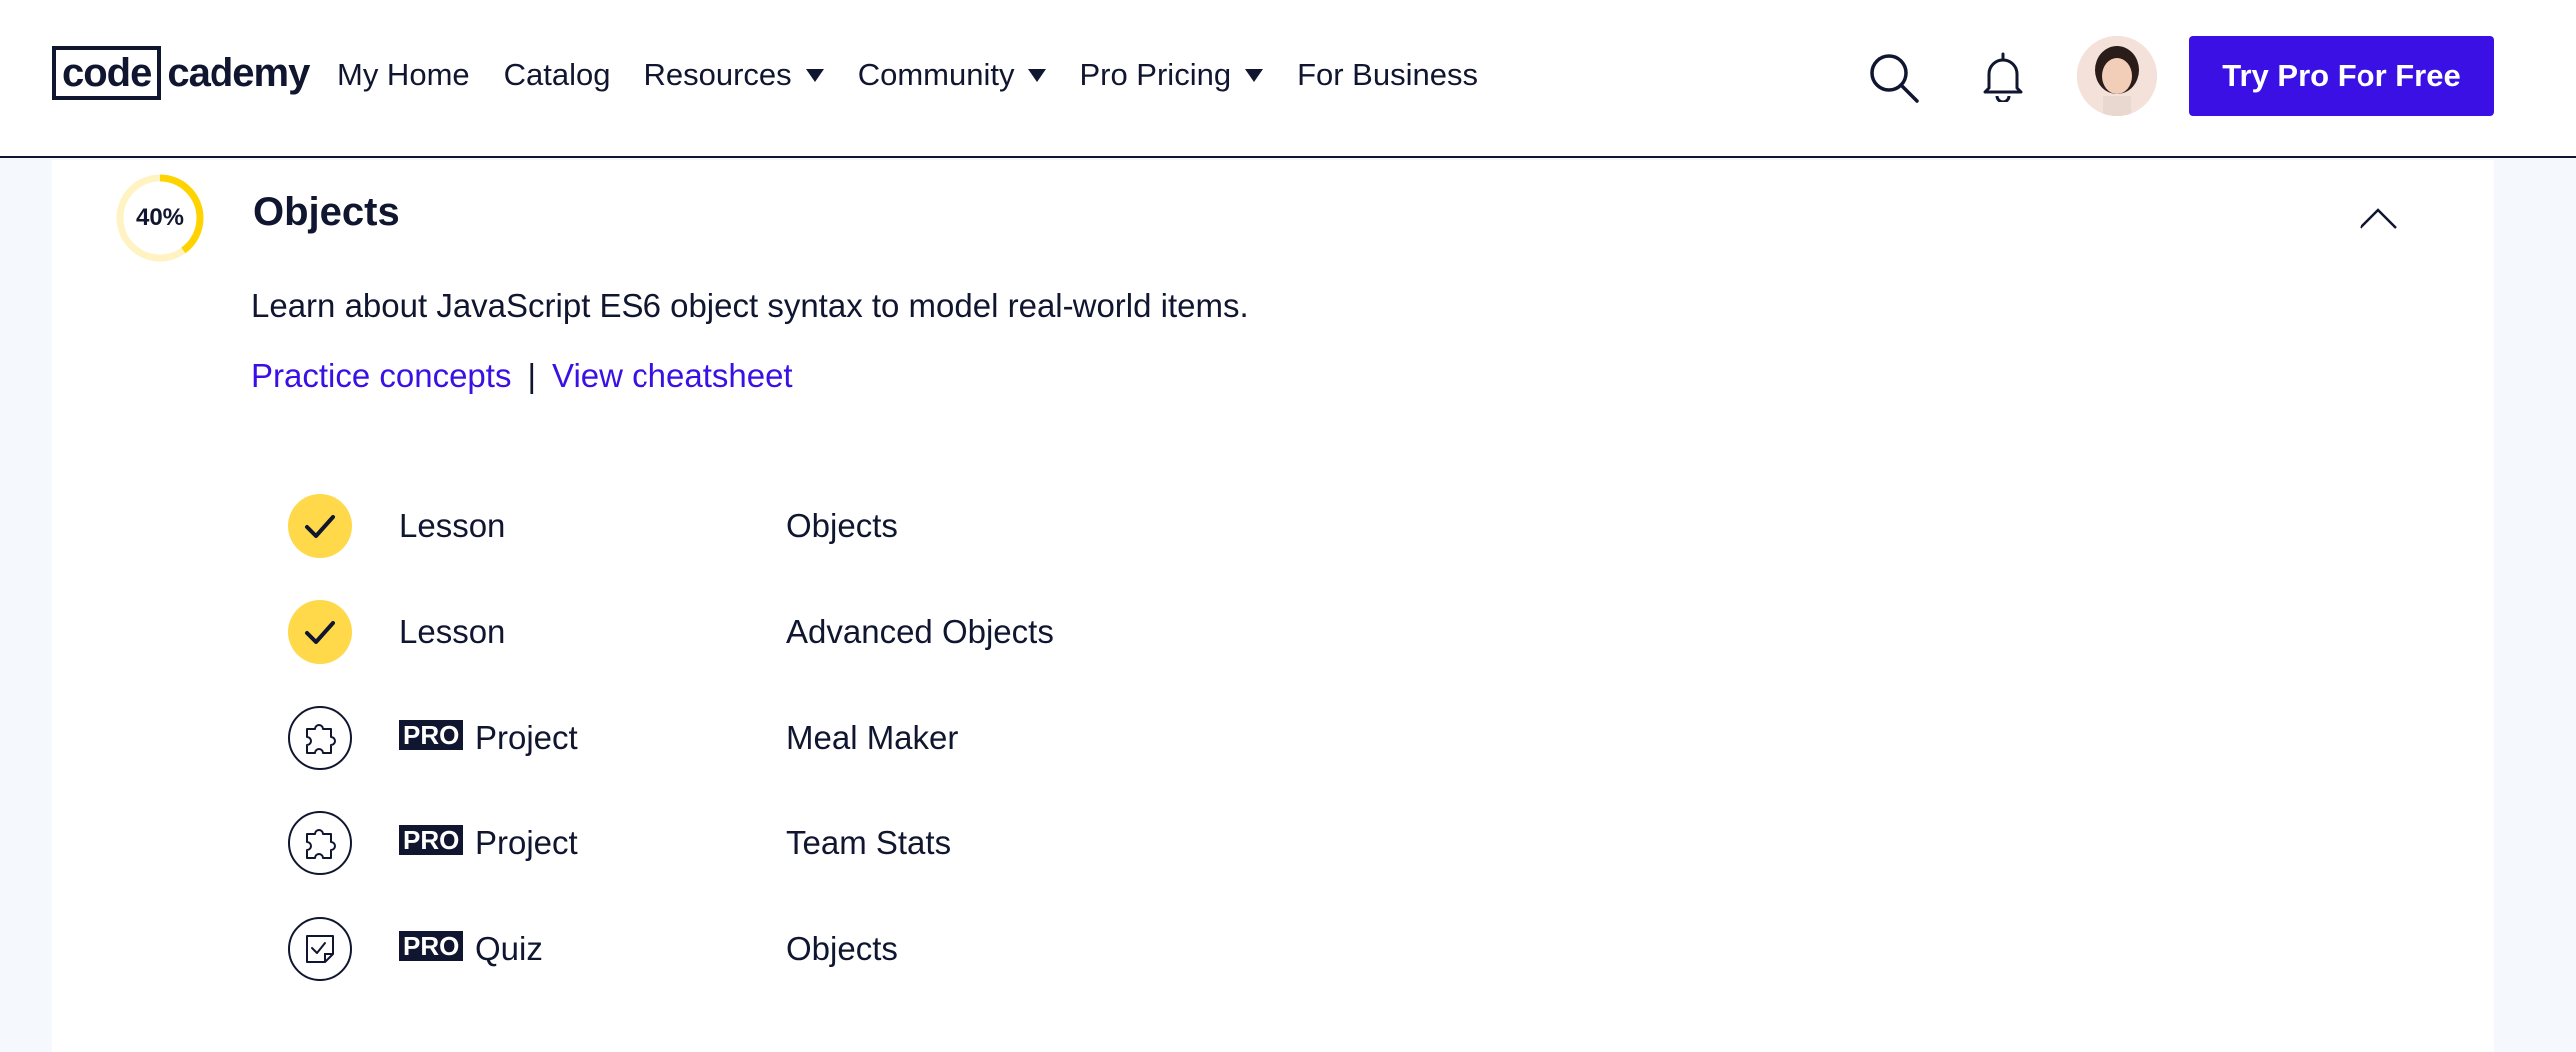  Describe the element at coordinates (718, 74) in the screenshot. I see `nav-item-label: Resources` at that location.